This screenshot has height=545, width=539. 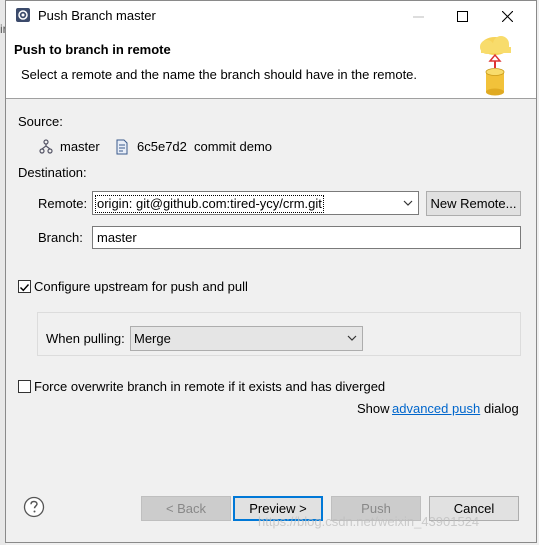 What do you see at coordinates (63, 203) in the screenshot?
I see `remote-label: Remote:` at bounding box center [63, 203].